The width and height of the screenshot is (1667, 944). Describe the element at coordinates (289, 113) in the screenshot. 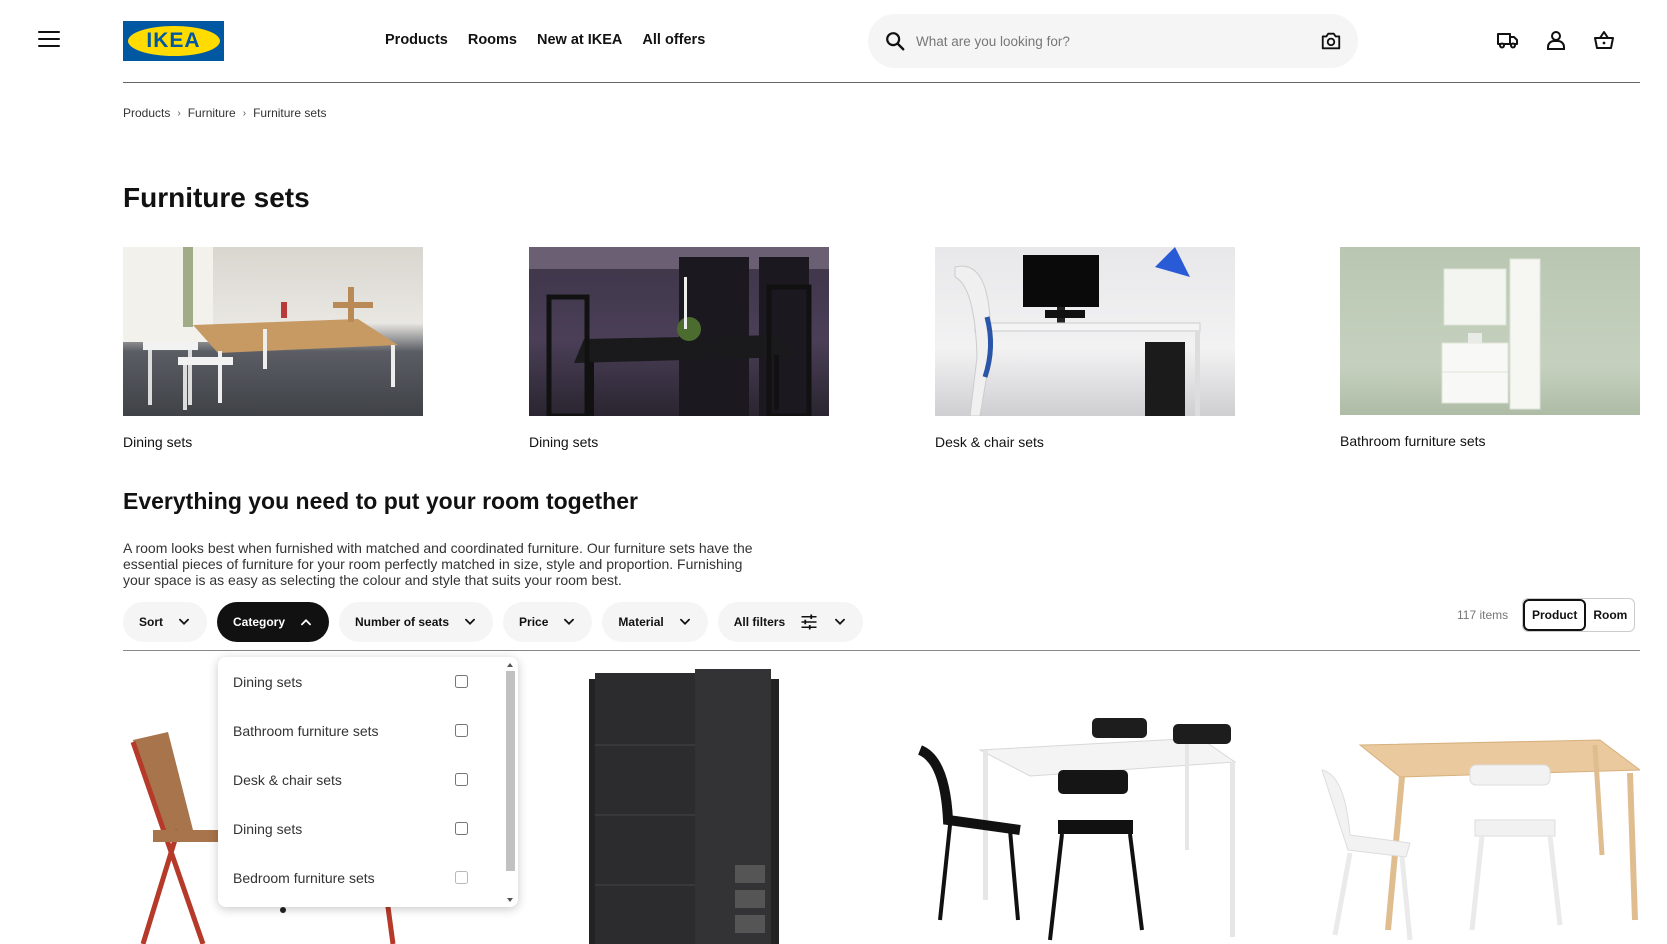

I see `breadcrumb-furniture-sets: Furniture sets` at that location.